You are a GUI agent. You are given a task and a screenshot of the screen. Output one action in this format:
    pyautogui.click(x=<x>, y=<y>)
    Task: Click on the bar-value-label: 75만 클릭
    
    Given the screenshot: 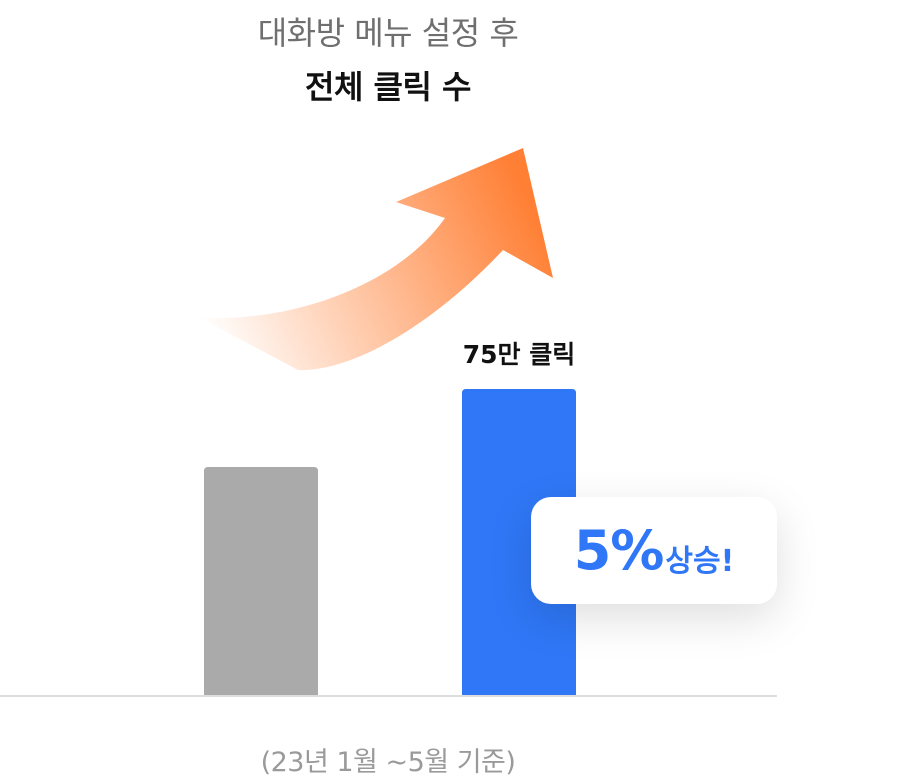 What is the action you would take?
    pyautogui.click(x=519, y=354)
    